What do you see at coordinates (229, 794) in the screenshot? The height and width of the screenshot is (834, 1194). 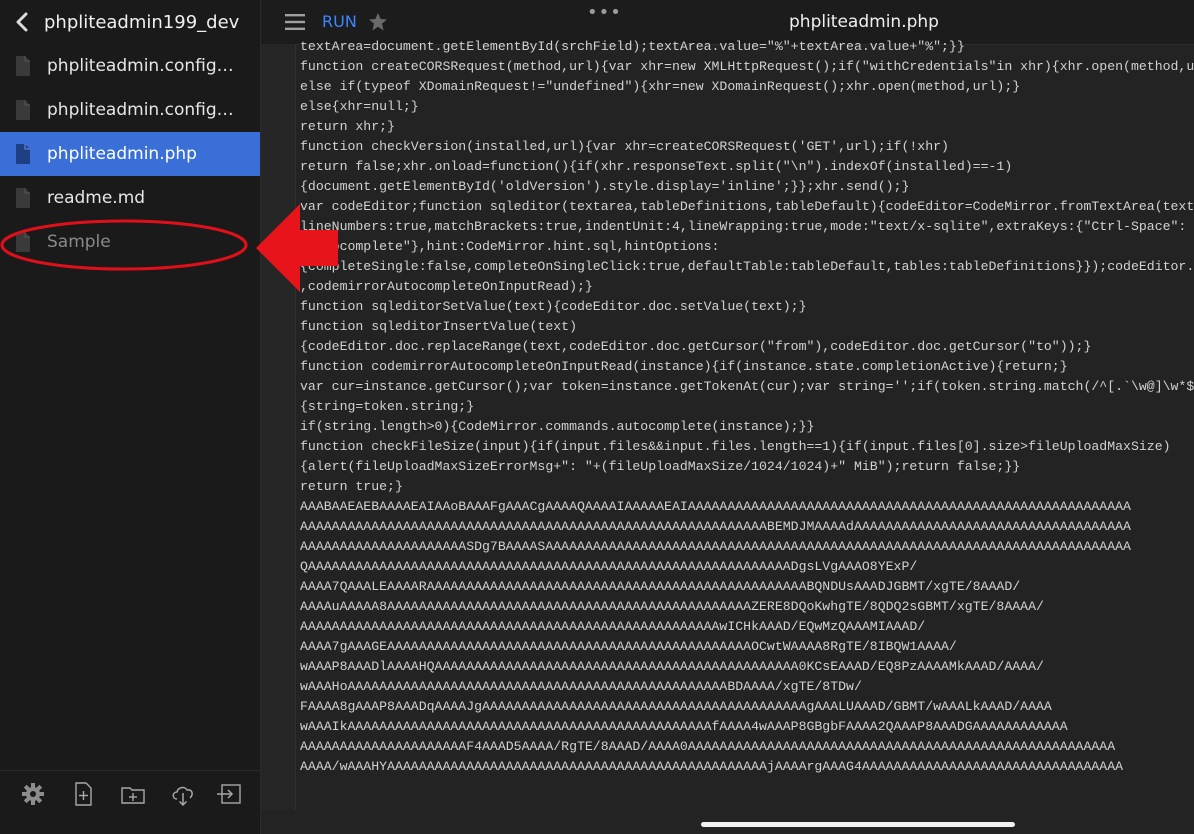 I see `import-icon` at bounding box center [229, 794].